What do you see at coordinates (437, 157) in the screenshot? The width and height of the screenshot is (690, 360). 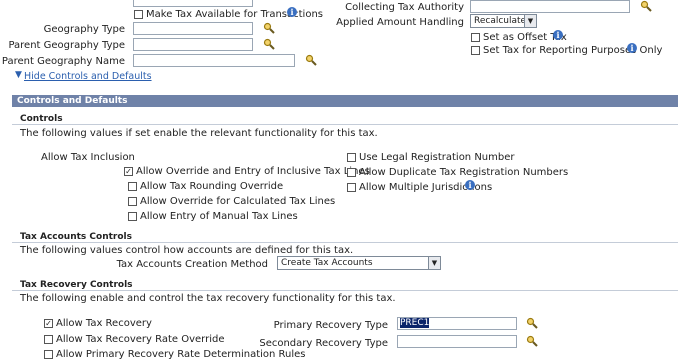 I see `use-legal-registration-label: Use Legal Registration Number` at bounding box center [437, 157].